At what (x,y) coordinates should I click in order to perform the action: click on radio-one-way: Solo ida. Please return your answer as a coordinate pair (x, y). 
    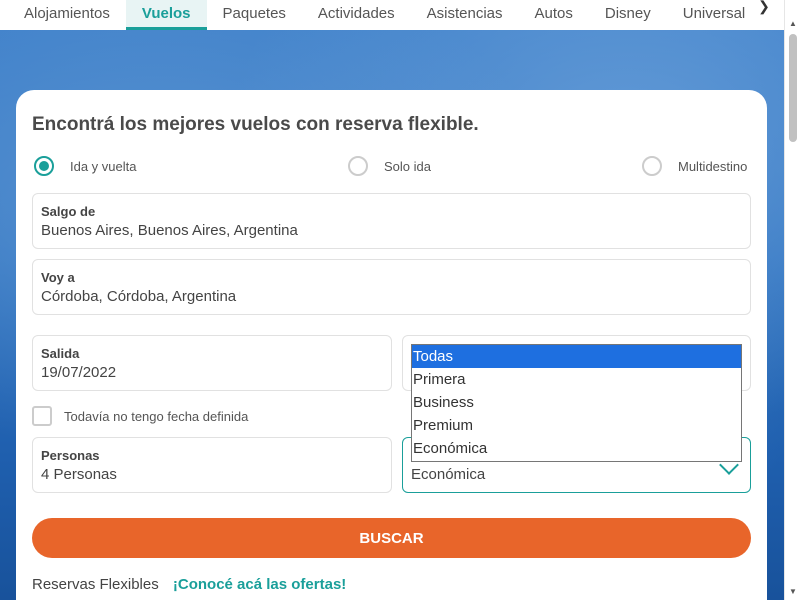
    Looking at the image, I should click on (389, 166).